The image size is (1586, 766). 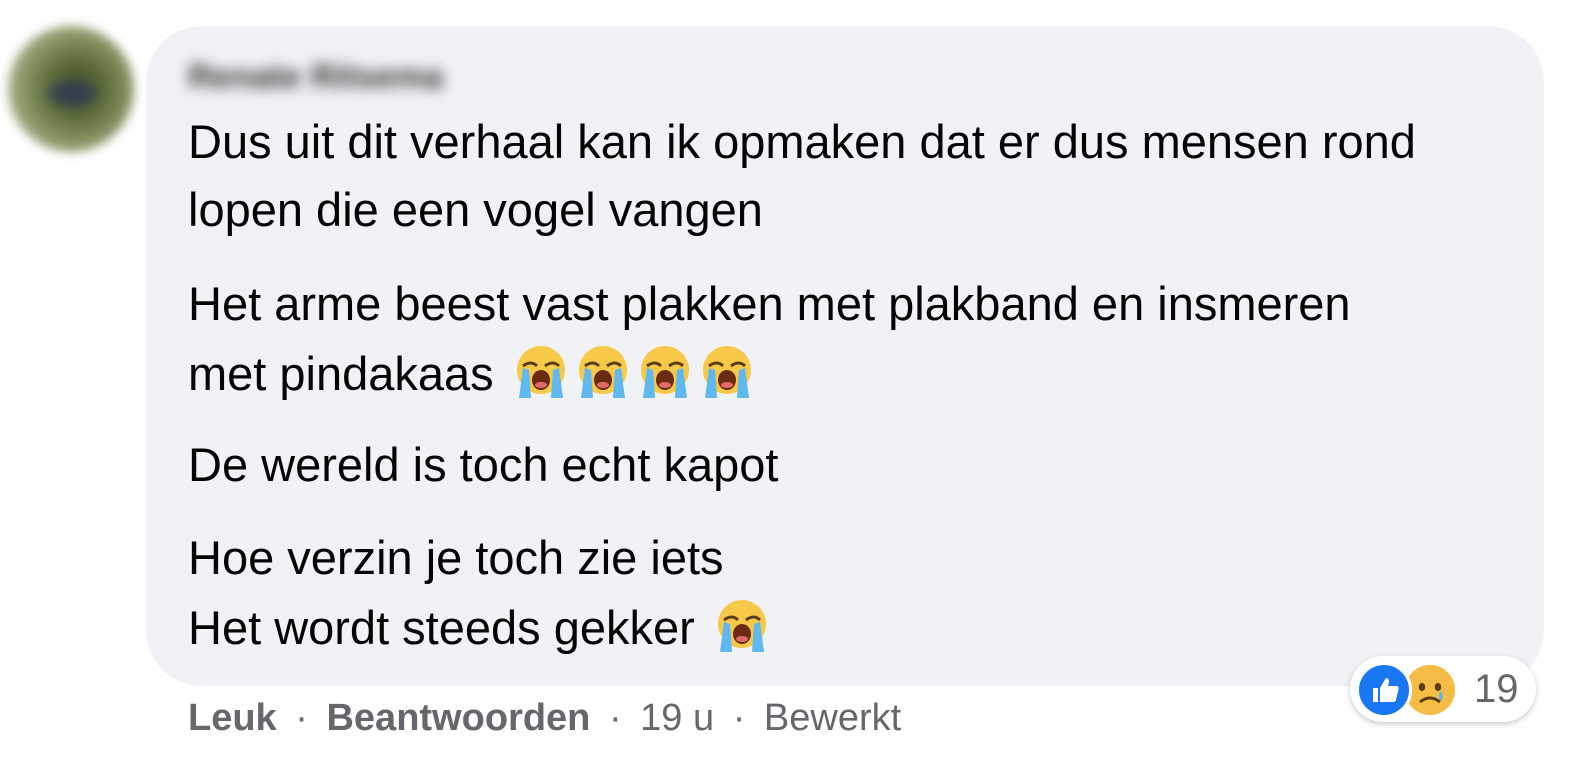 What do you see at coordinates (677, 718) in the screenshot?
I see `timestamp-link: 19 u` at bounding box center [677, 718].